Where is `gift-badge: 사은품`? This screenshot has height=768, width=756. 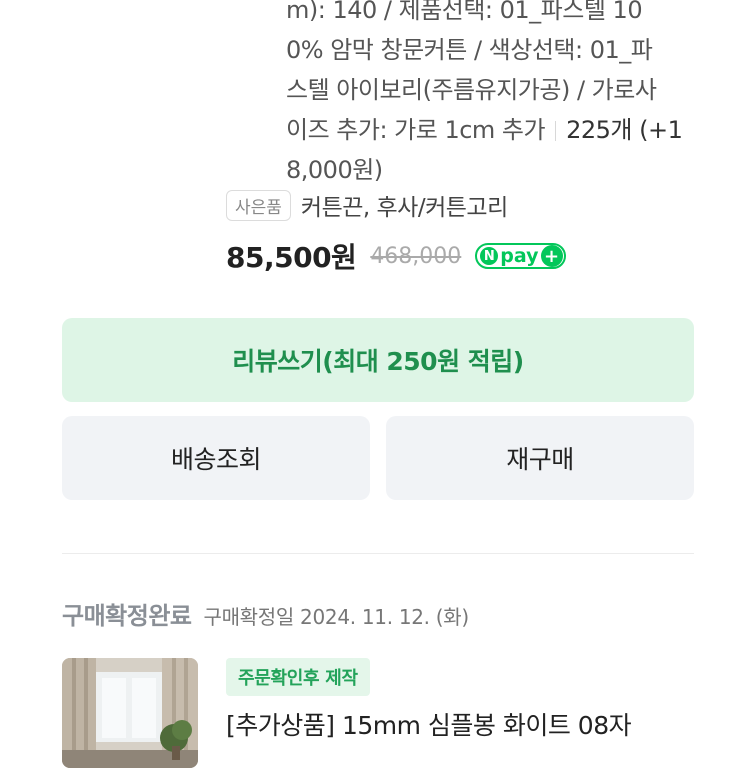 gift-badge: 사은품 is located at coordinates (258, 205).